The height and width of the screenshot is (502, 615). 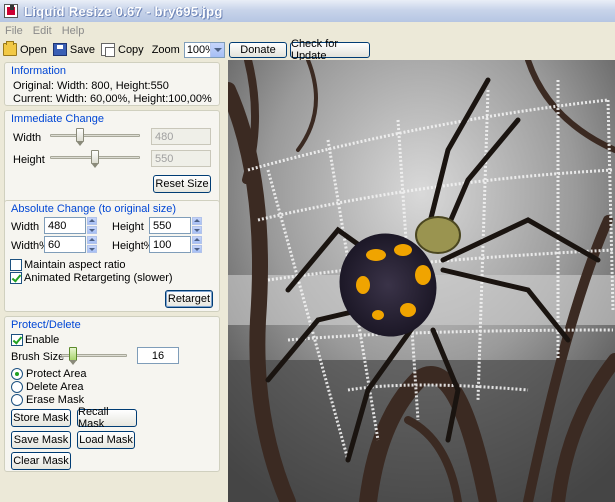 What do you see at coordinates (98, 278) in the screenshot?
I see `animated-retargeting-label: Animated Retargeting (slower)` at bounding box center [98, 278].